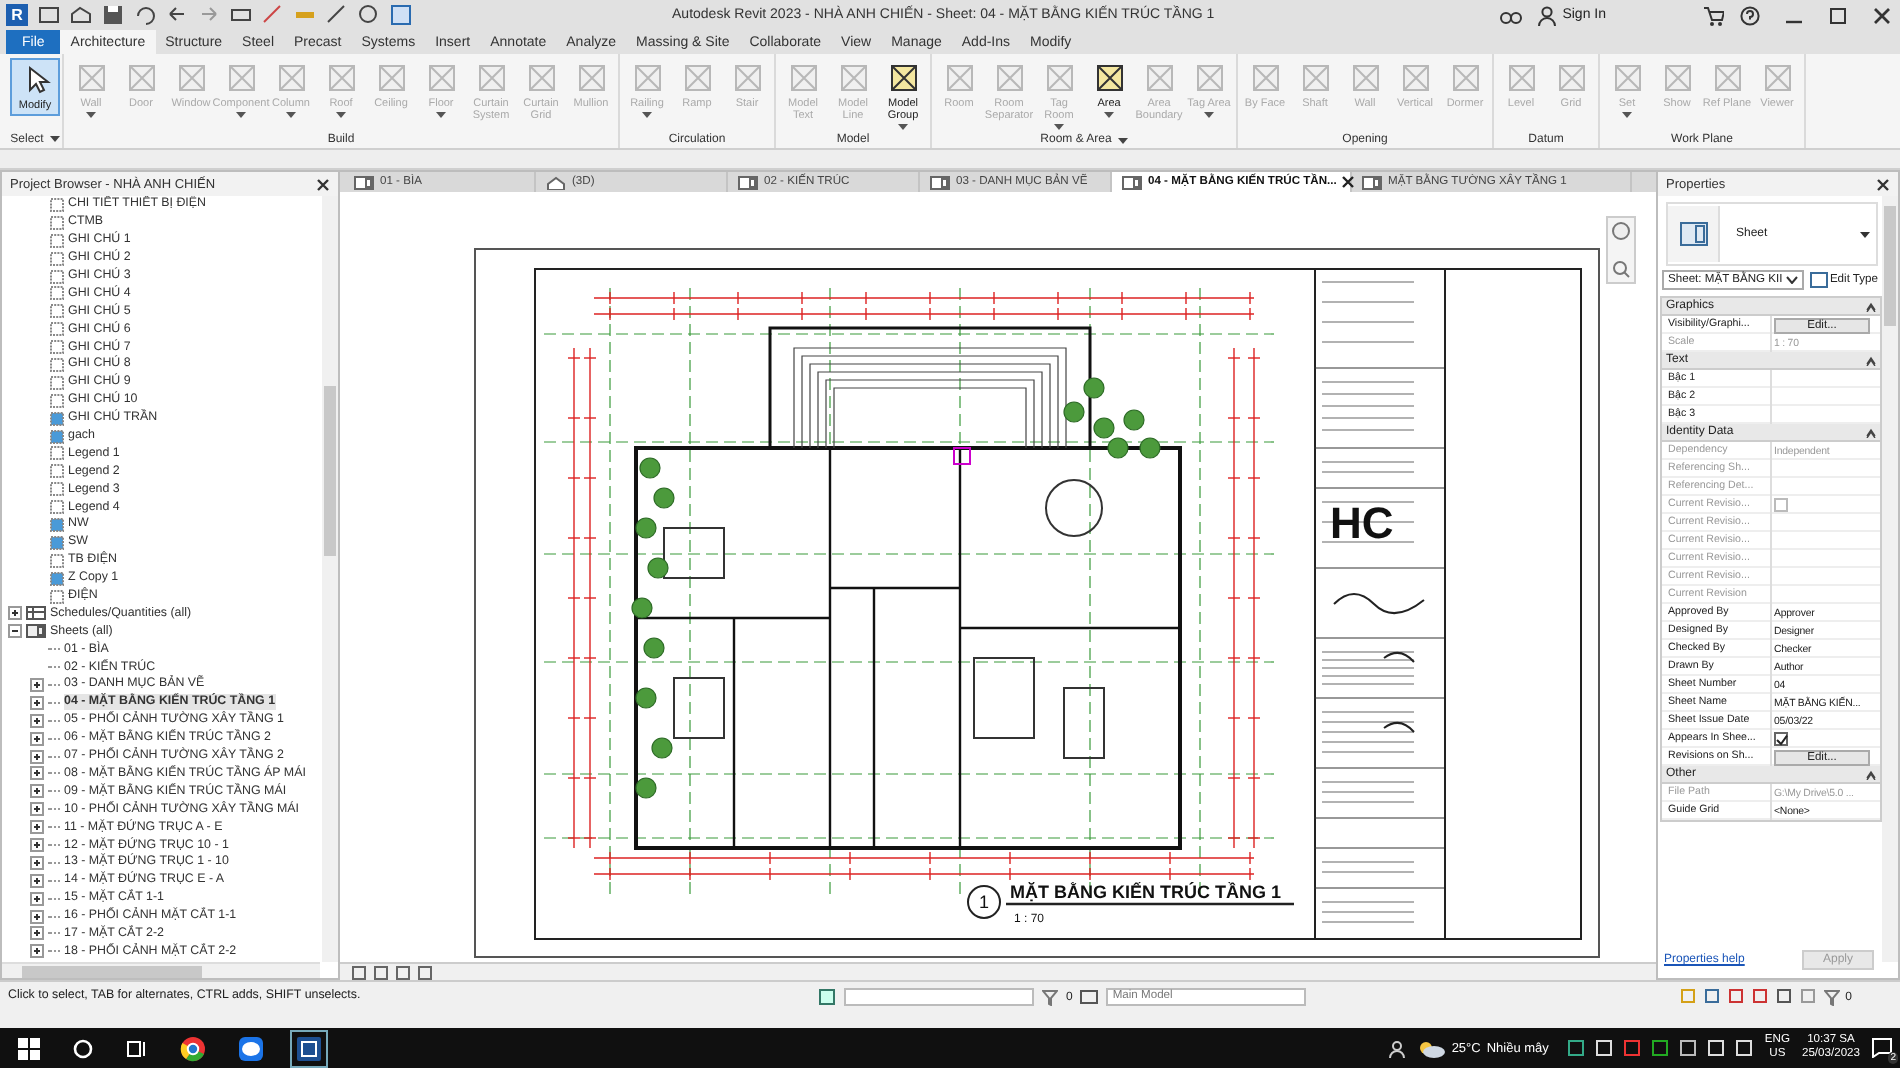 The height and width of the screenshot is (1068, 1900). What do you see at coordinates (1621, 269) in the screenshot?
I see `zoom-icon` at bounding box center [1621, 269].